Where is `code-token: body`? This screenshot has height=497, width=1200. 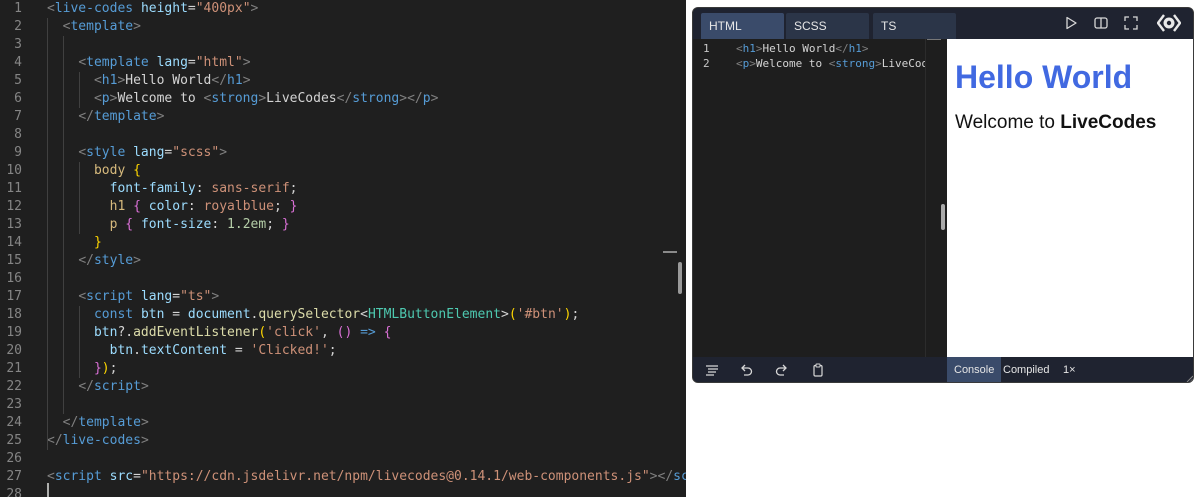
code-token: body is located at coordinates (109, 170).